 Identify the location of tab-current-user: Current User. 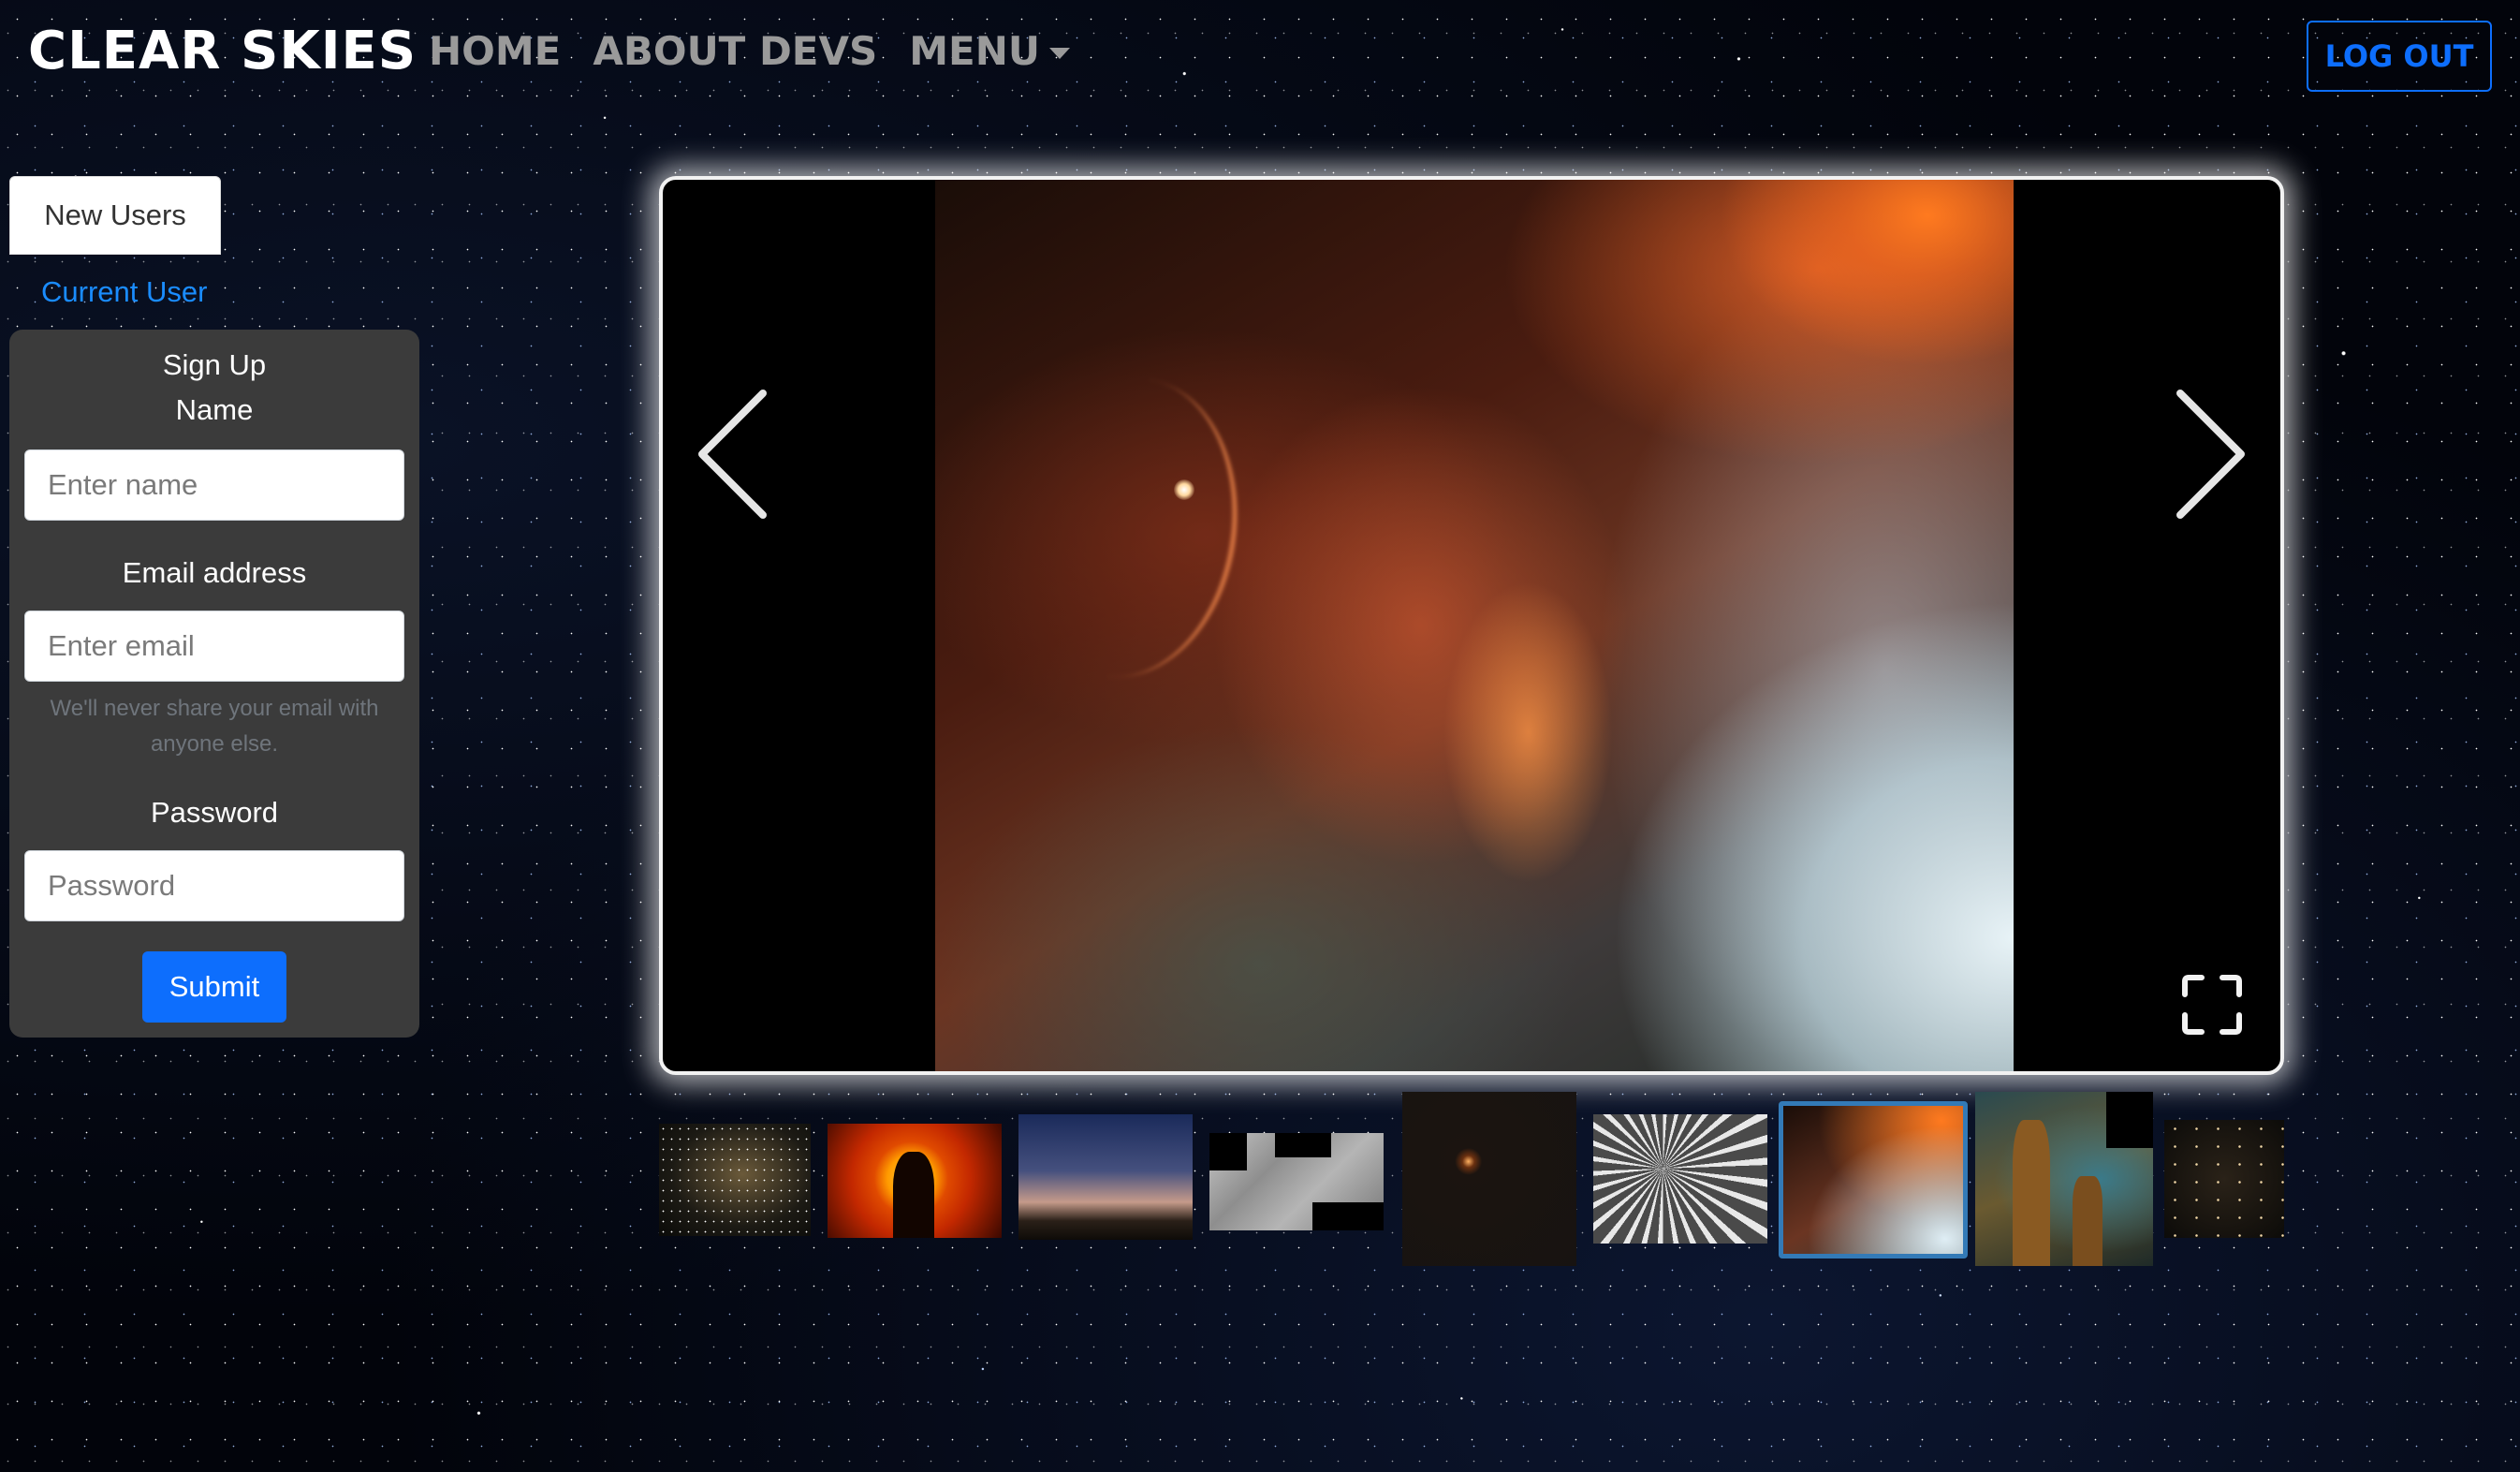
(124, 292).